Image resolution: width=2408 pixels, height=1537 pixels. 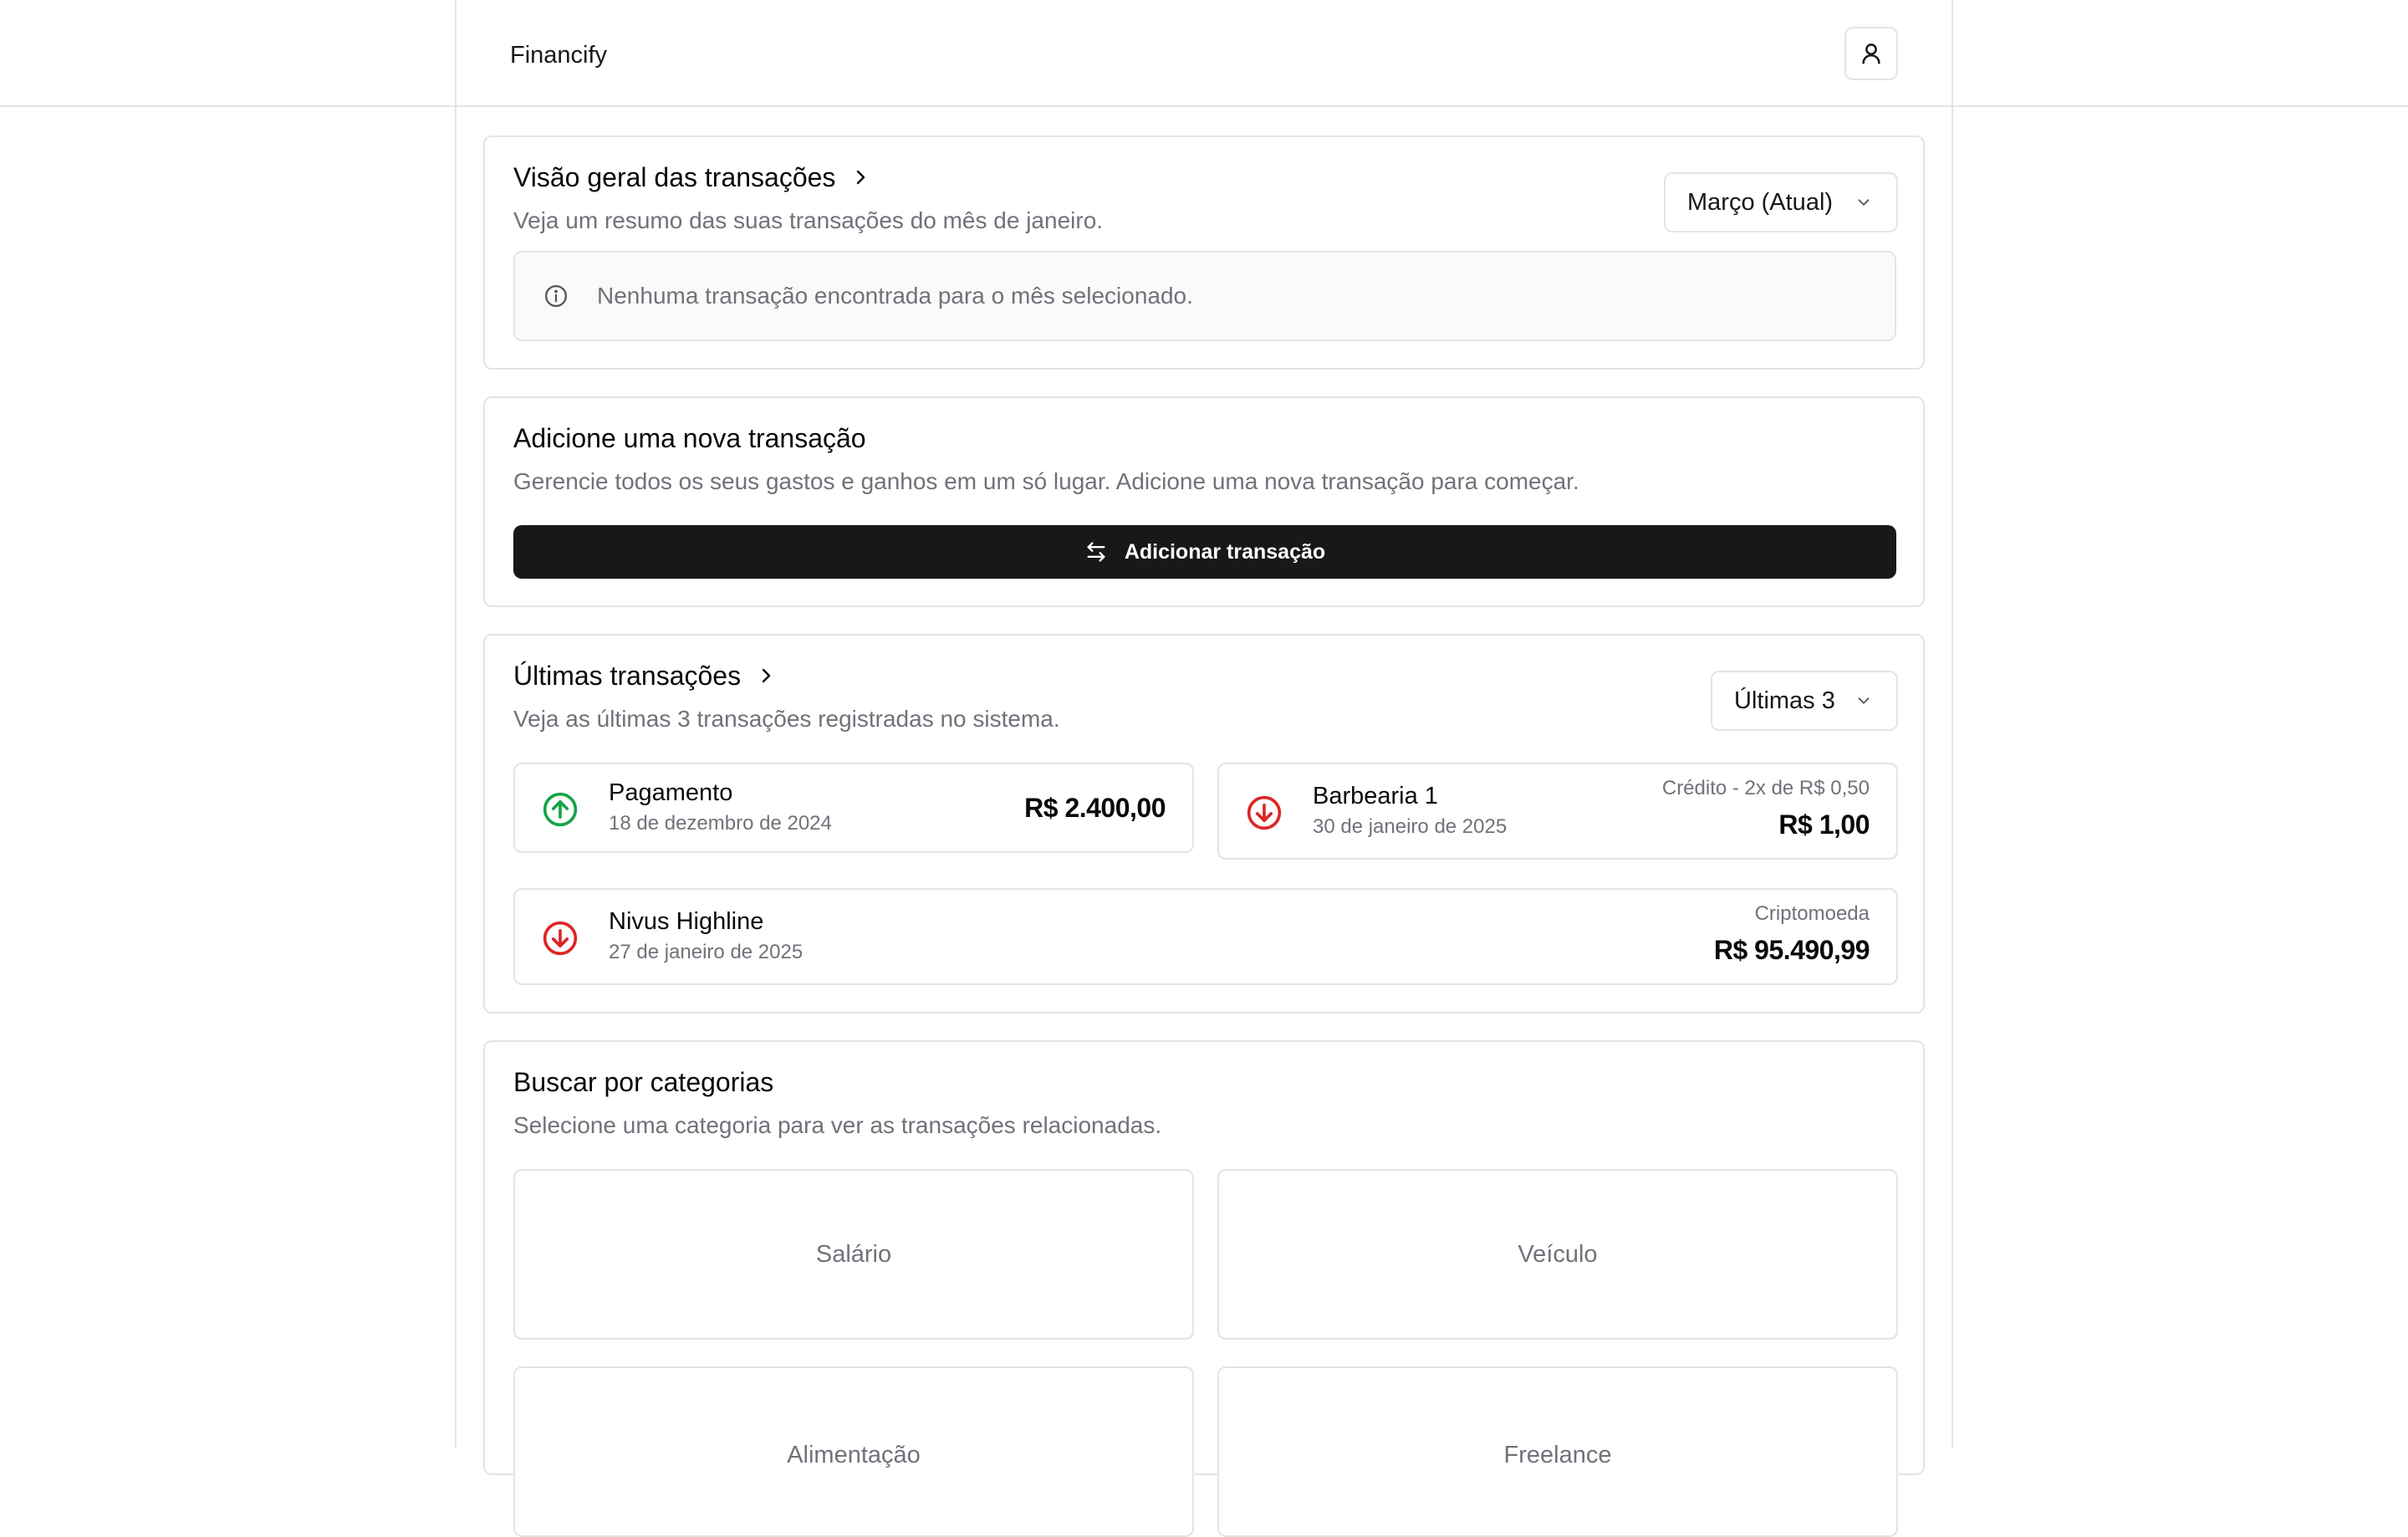 What do you see at coordinates (1766, 788) in the screenshot?
I see `transaction-payment-detail: Crédito - 2x de R$ 0,50` at bounding box center [1766, 788].